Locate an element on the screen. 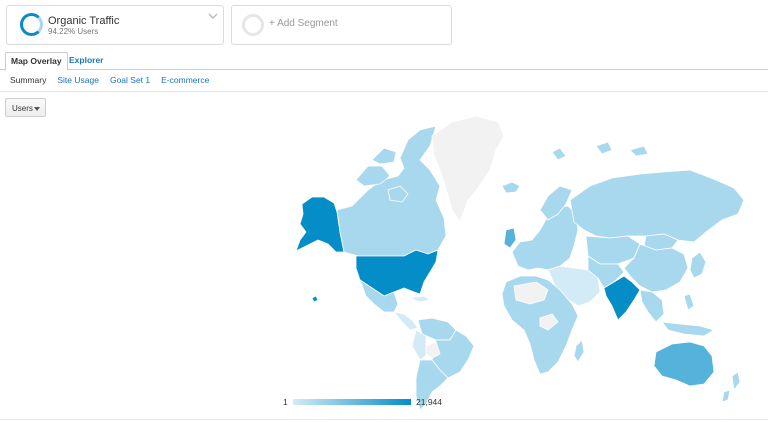  legend-gradient is located at coordinates (352, 402).